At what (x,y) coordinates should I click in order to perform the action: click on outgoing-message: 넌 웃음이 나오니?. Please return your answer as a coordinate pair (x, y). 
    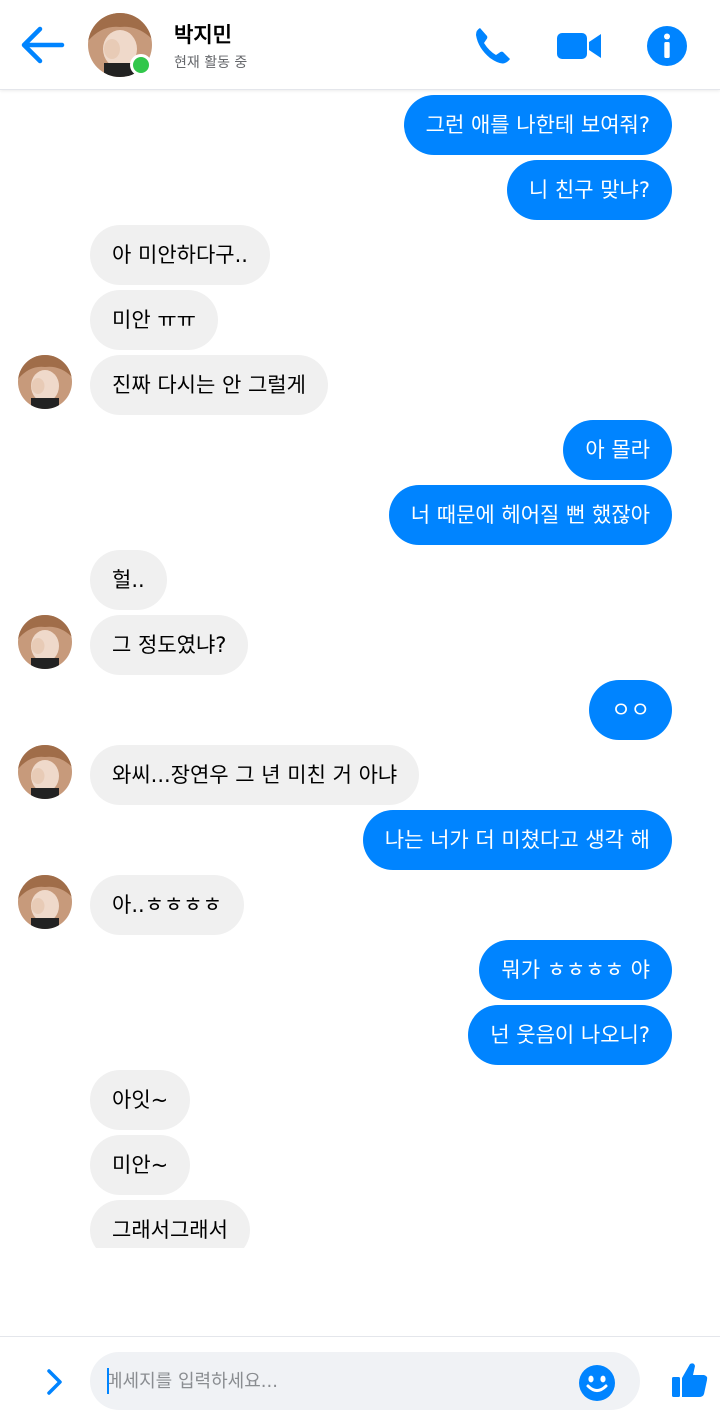
    Looking at the image, I should click on (570, 1035).